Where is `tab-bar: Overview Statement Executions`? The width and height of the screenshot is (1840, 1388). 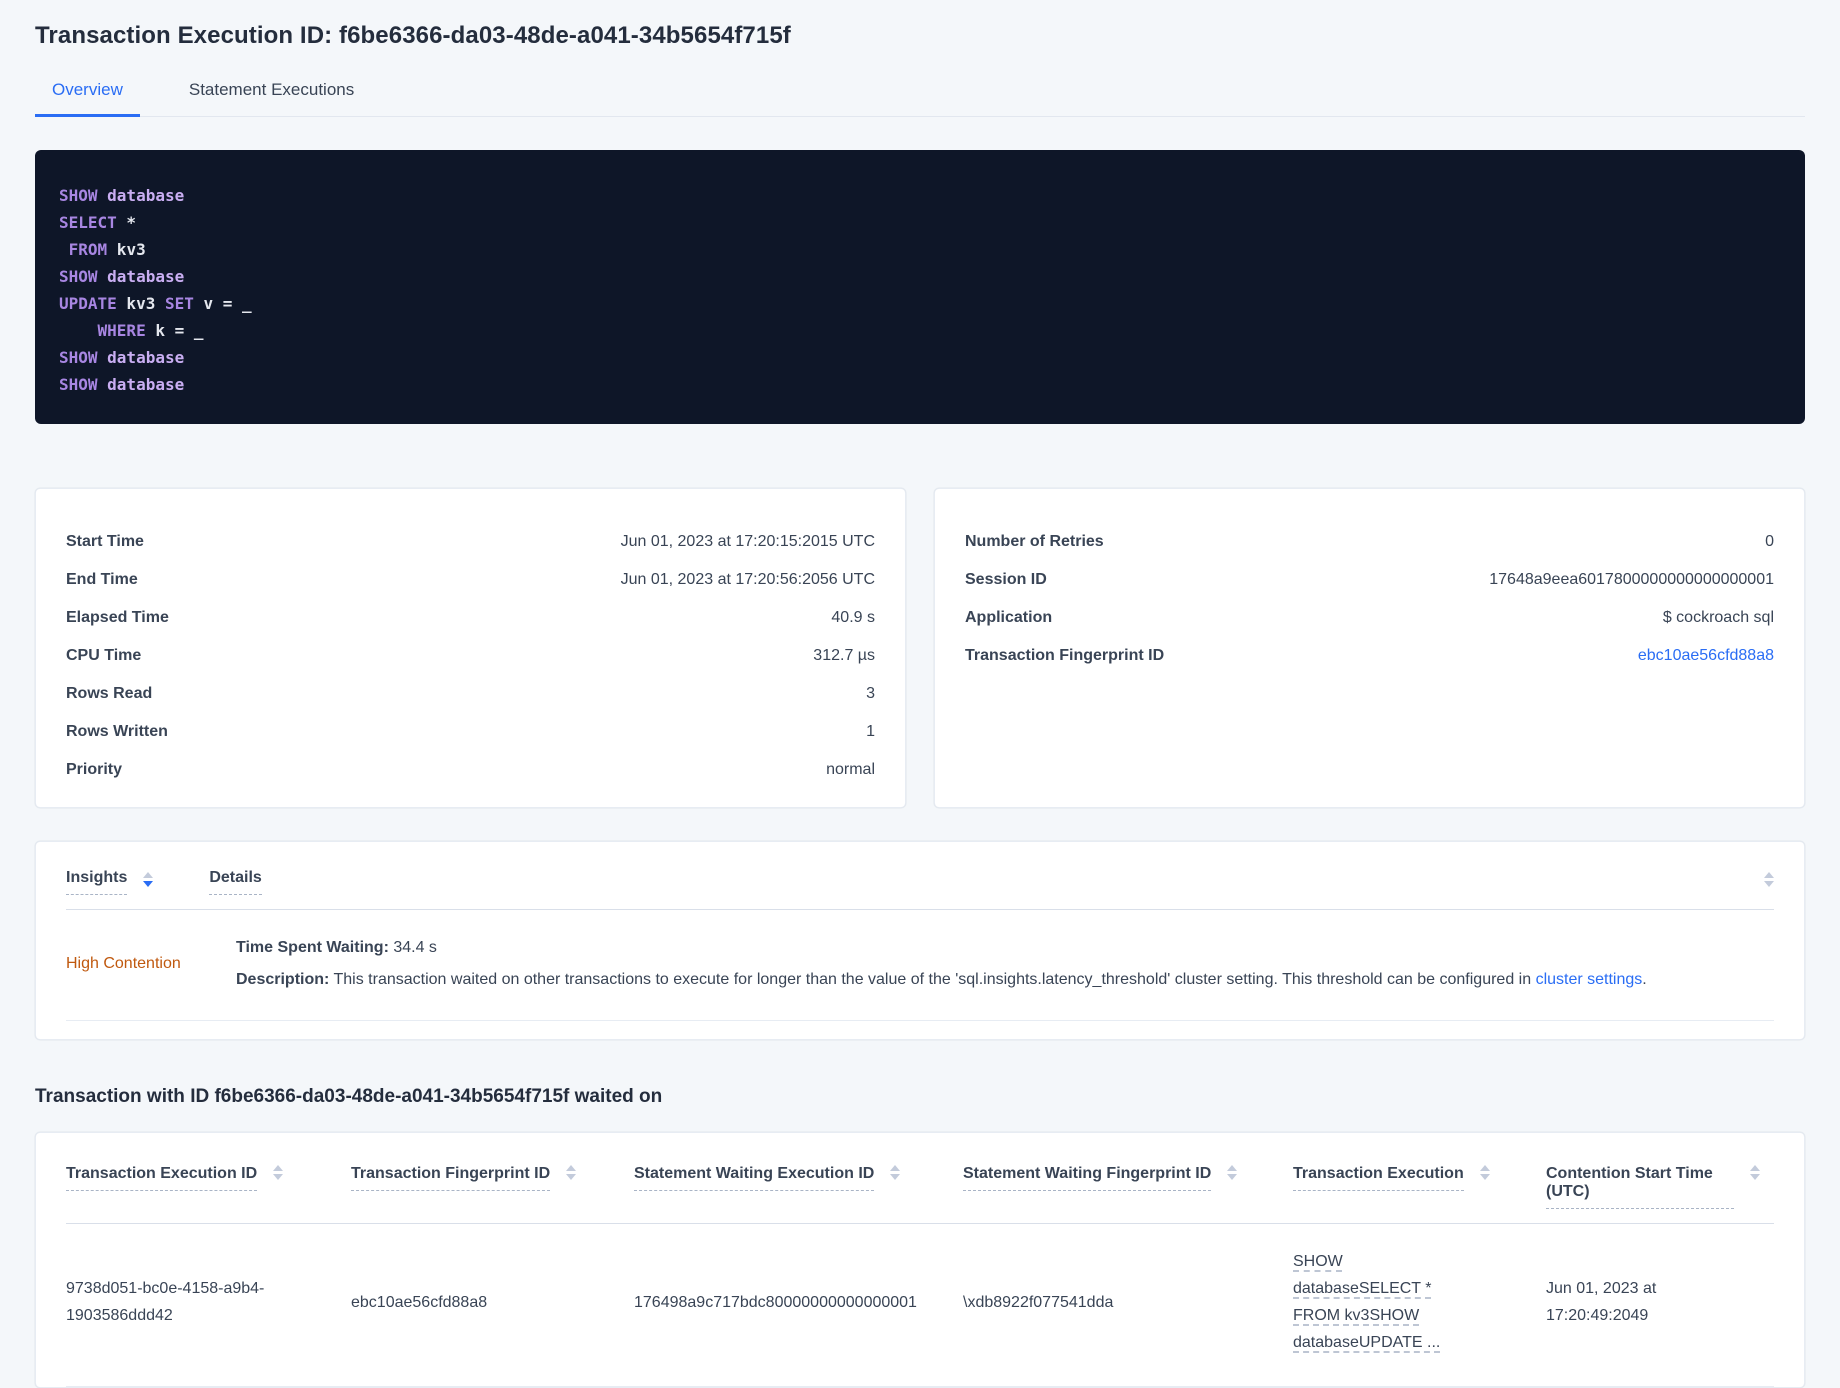
tab-bar: Overview Statement Executions is located at coordinates (920, 98).